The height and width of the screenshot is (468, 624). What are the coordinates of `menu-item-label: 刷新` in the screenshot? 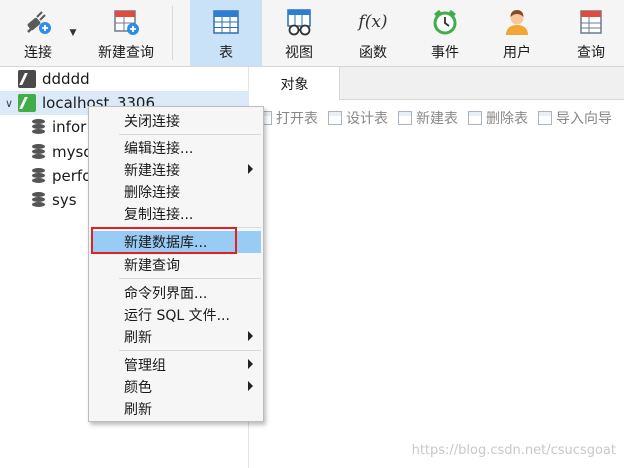 It's located at (138, 338).